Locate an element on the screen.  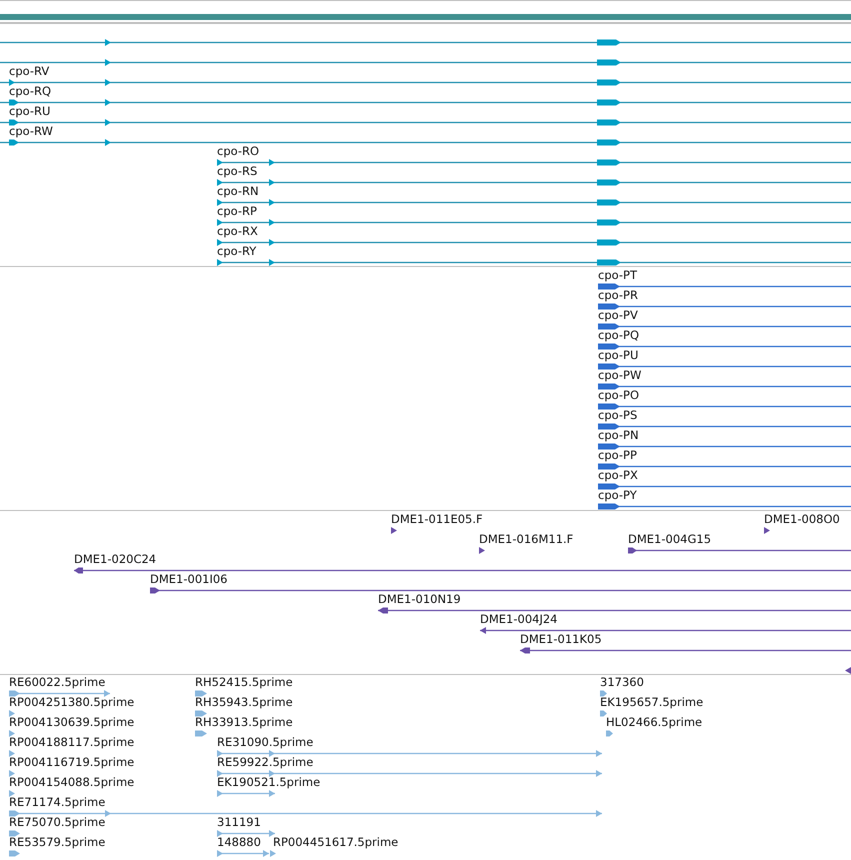
feature-label: cpo-PW is located at coordinates (620, 375).